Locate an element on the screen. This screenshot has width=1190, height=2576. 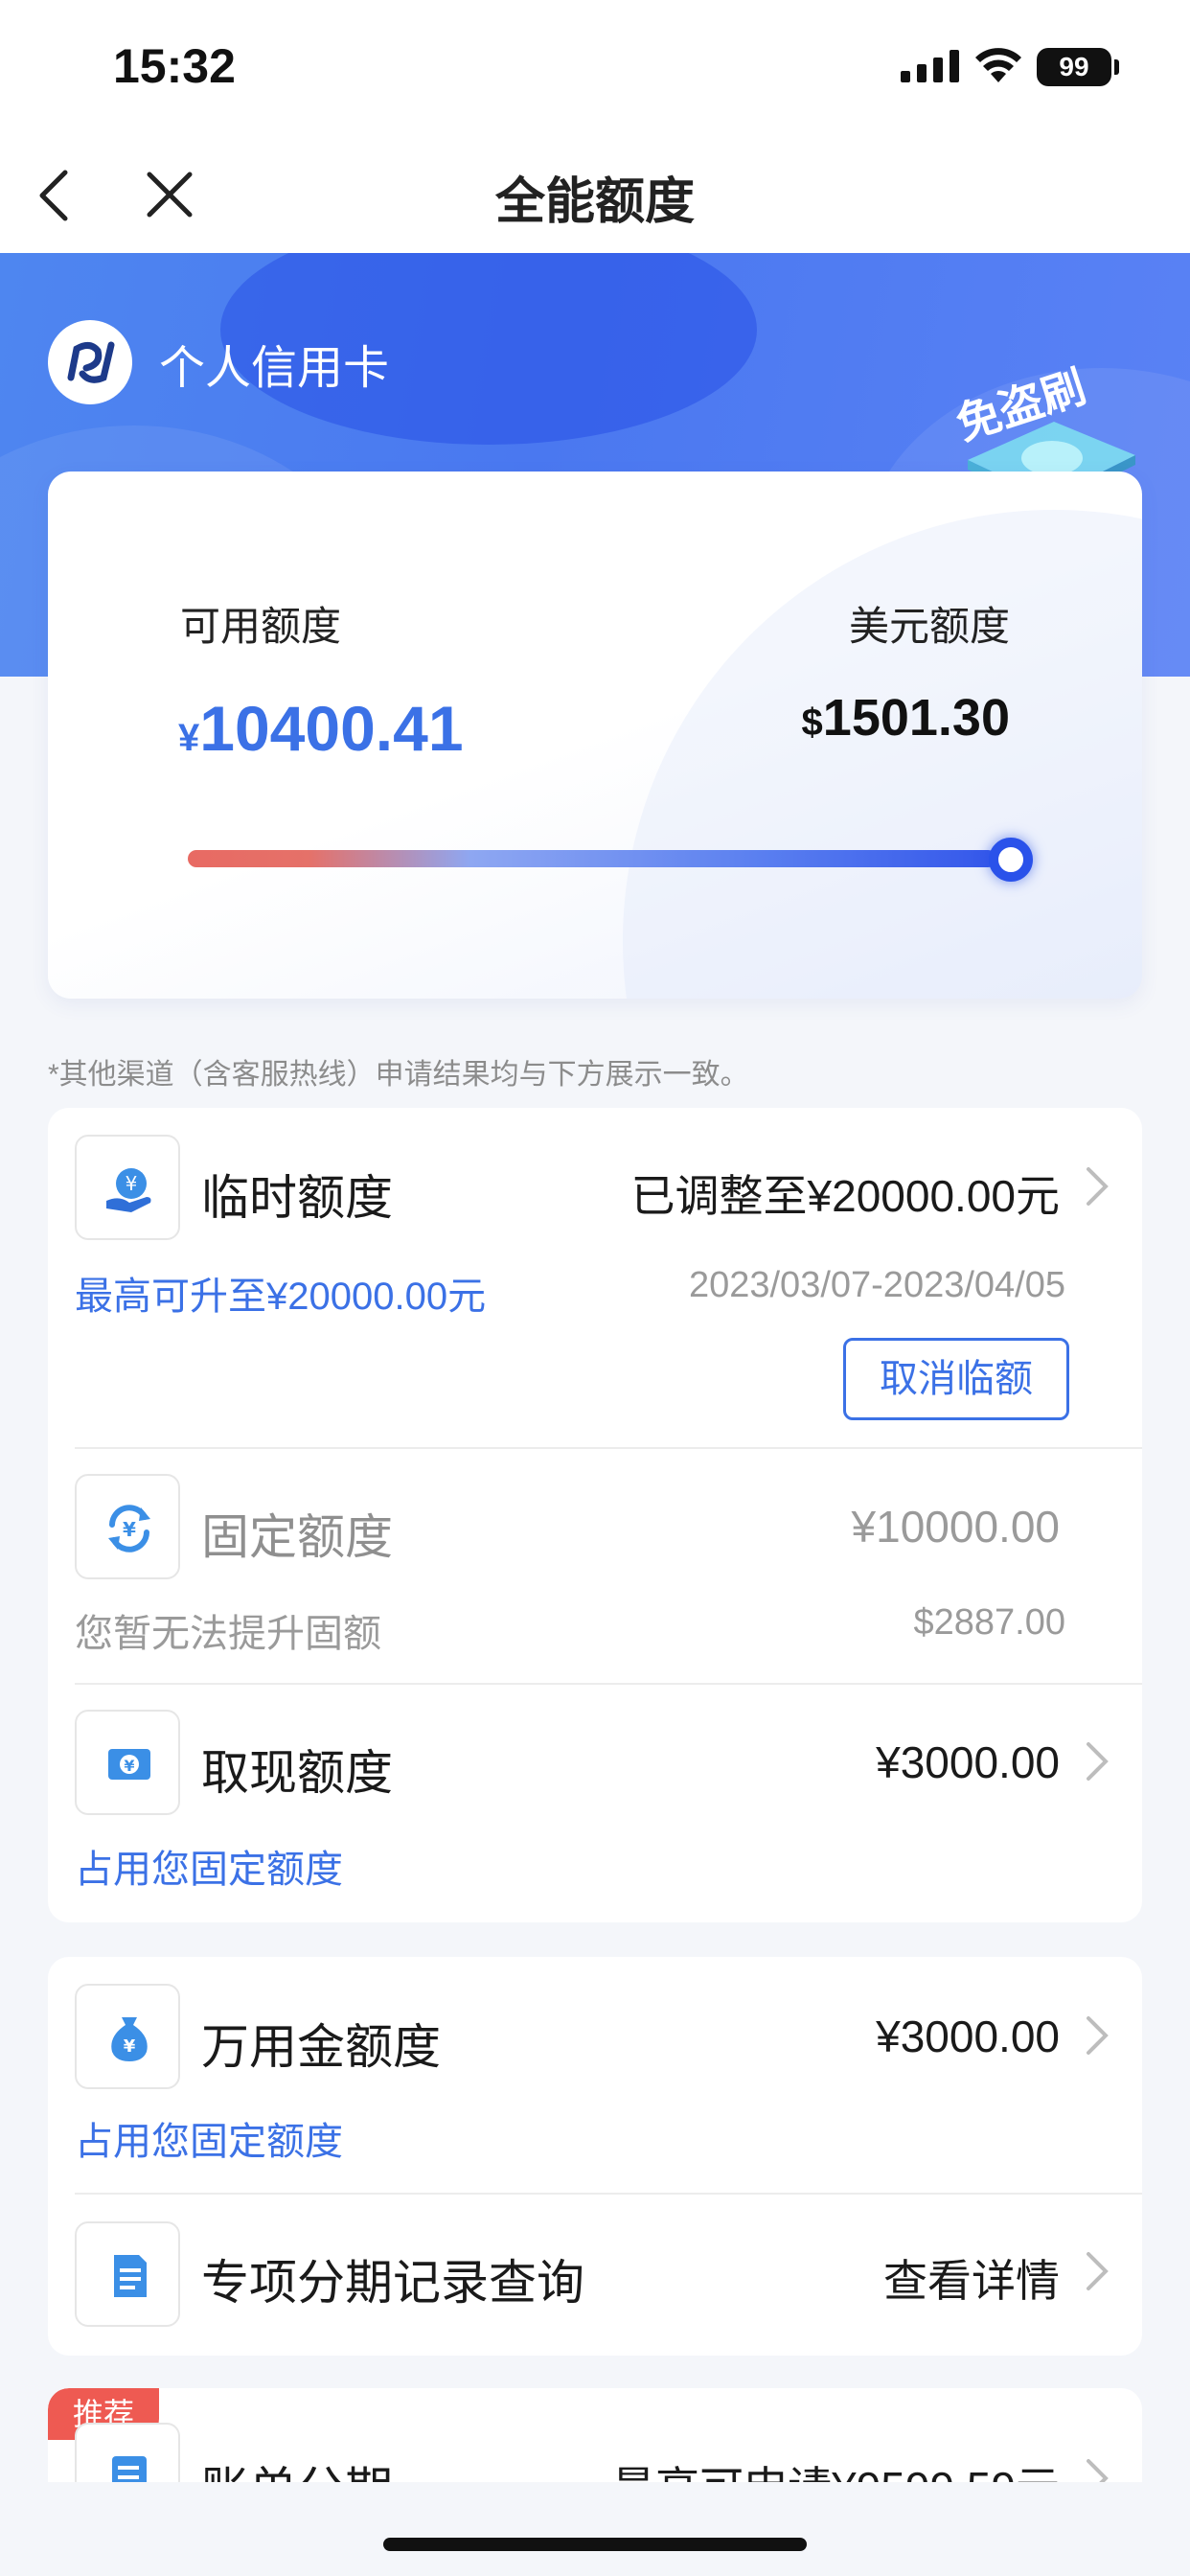
available-quota-amount: ¥10400.41 is located at coordinates (321, 728).